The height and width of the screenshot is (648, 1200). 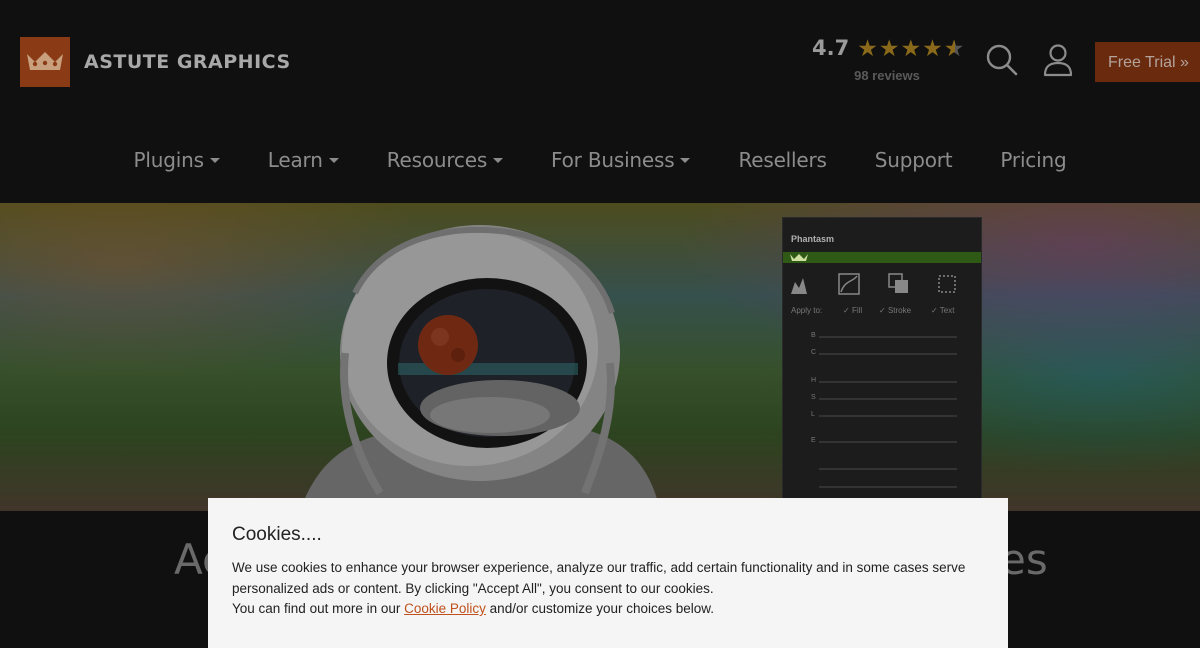 I want to click on rating-count: 98 reviews, so click(x=887, y=75).